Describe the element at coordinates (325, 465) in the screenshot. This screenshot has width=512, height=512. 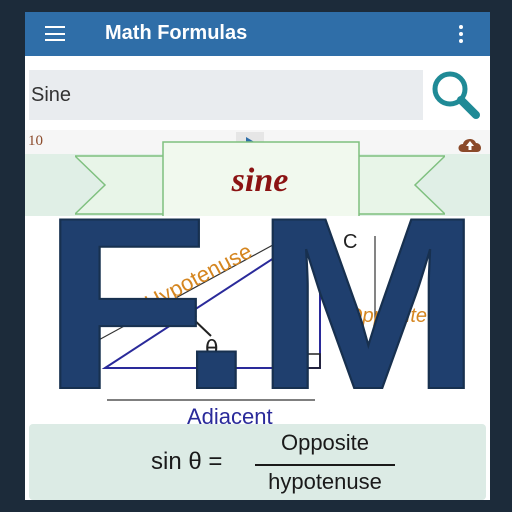
I see `fraction-line` at that location.